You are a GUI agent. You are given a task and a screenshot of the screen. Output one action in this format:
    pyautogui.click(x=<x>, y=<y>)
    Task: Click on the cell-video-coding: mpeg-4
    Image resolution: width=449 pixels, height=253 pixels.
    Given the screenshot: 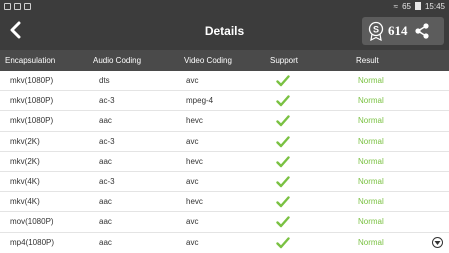 What is the action you would take?
    pyautogui.click(x=200, y=101)
    